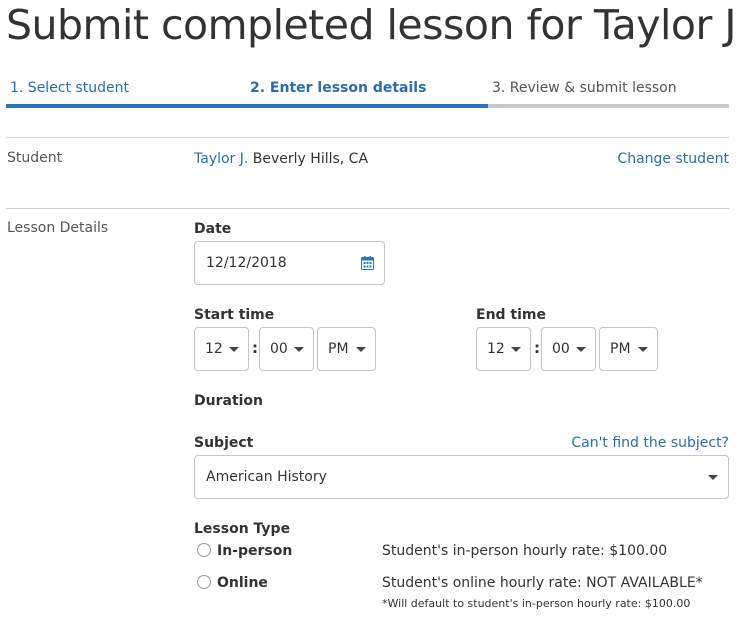  I want to click on lesson-type-label: Lesson Type, so click(242, 529).